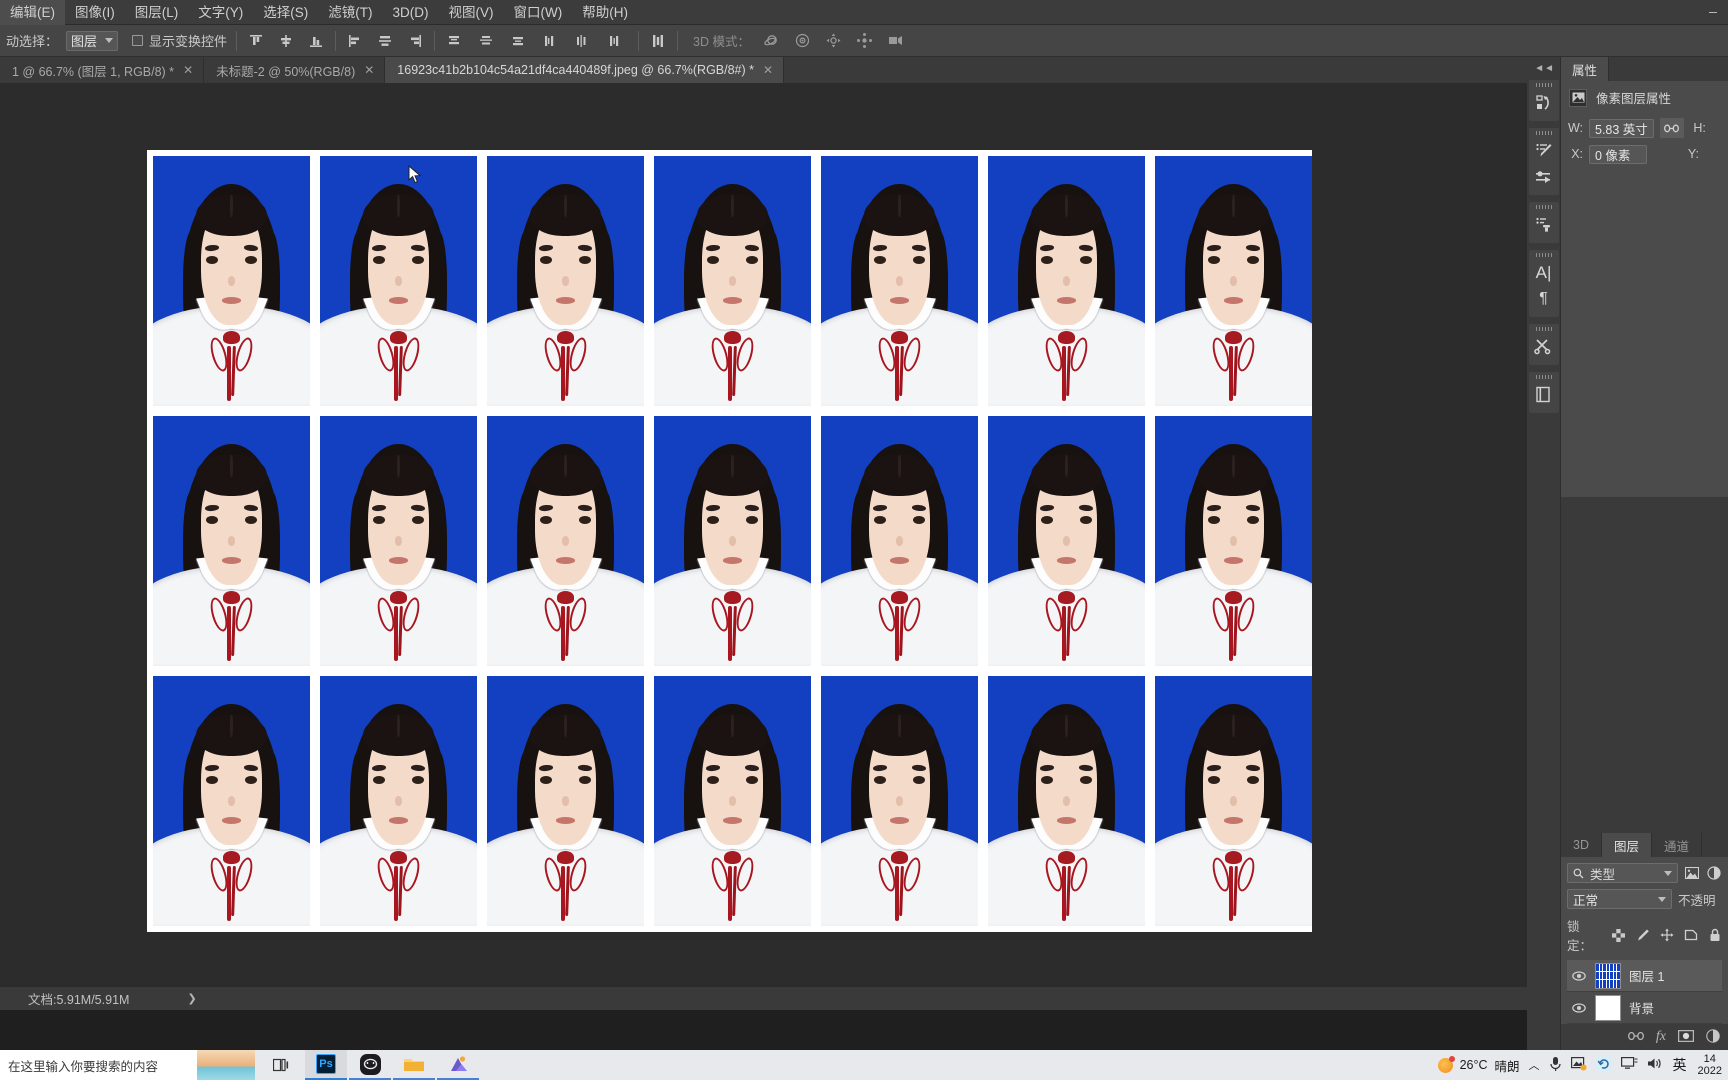 The image size is (1728, 1080). I want to click on tab-properties: 属性, so click(1585, 69).